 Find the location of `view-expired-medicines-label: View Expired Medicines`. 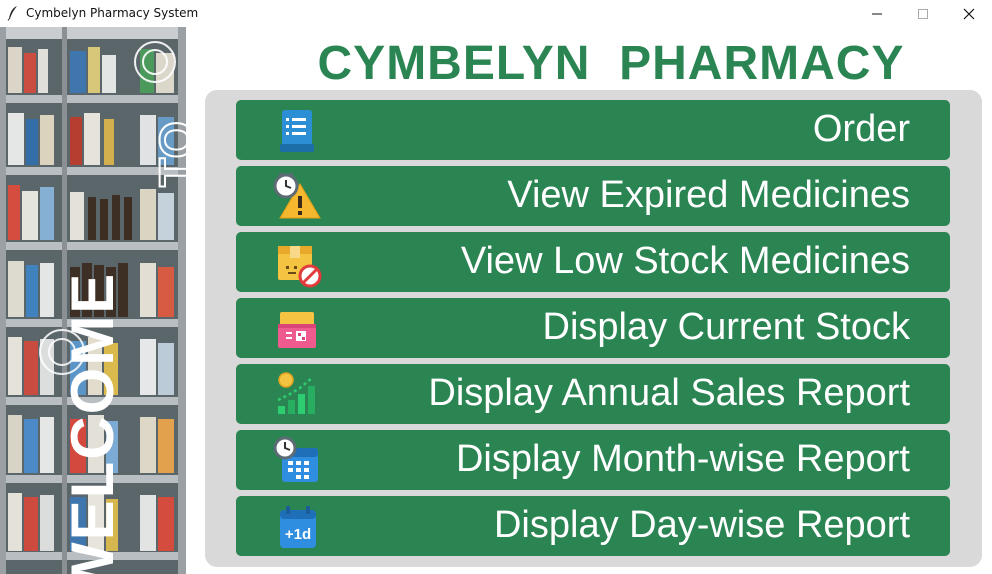

view-expired-medicines-label: View Expired Medicines is located at coordinates (708, 195).